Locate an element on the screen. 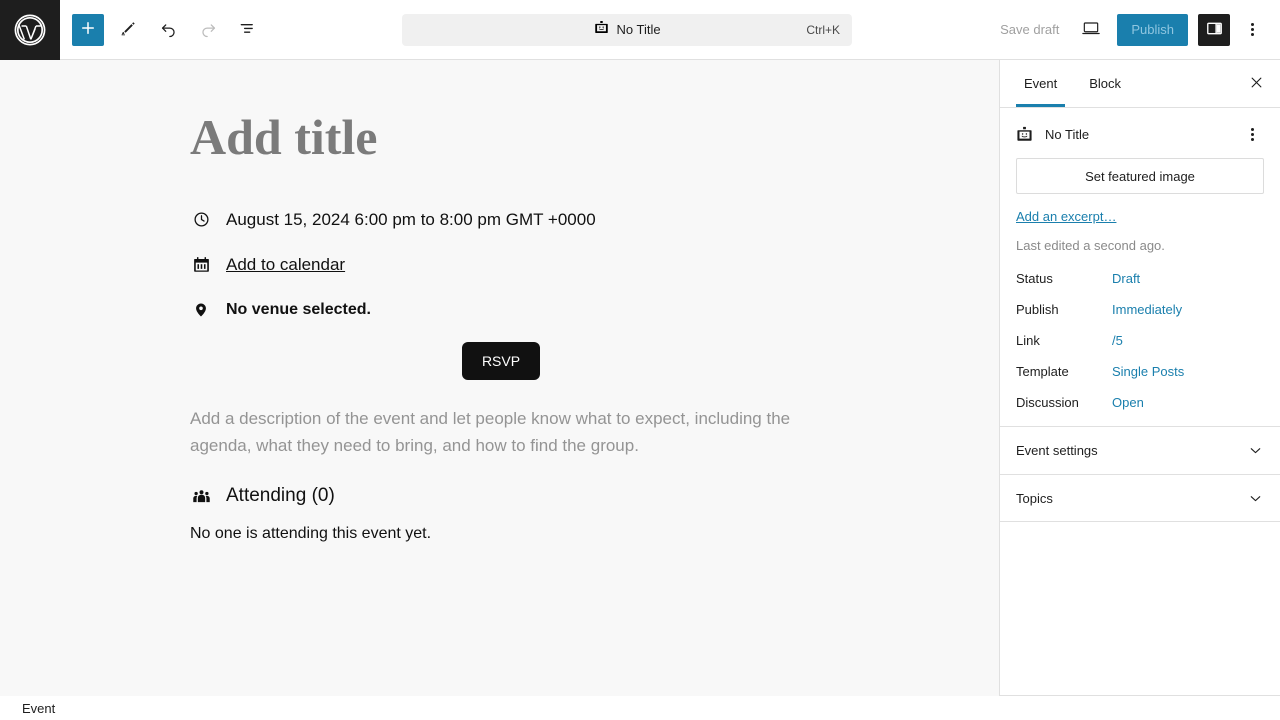 The height and width of the screenshot is (720, 1280). tab-event: Event is located at coordinates (1040, 83).